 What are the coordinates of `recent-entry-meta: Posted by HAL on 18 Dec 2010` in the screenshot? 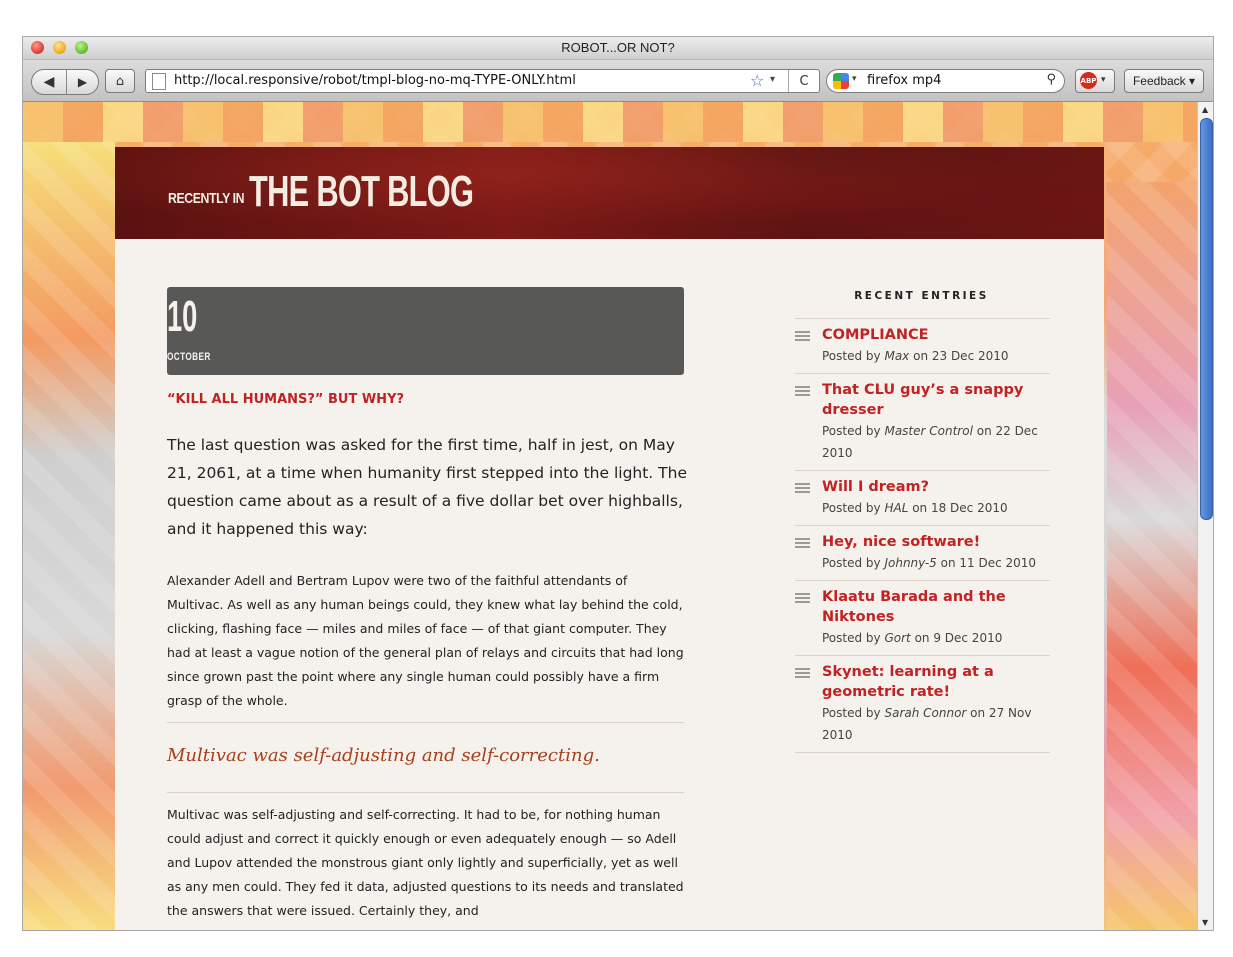 It's located at (936, 508).